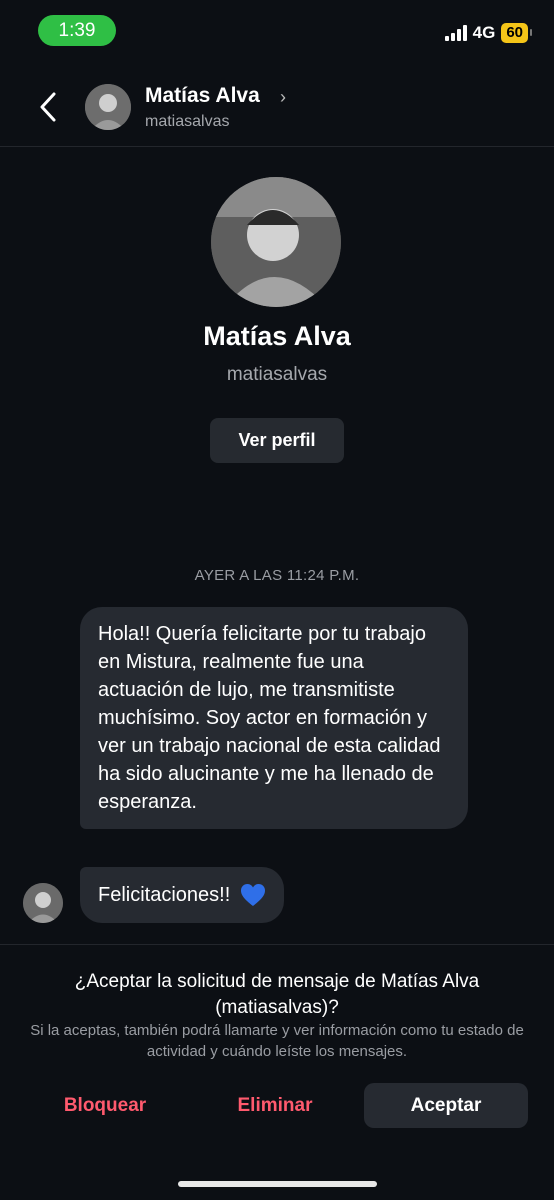 The image size is (554, 1200). I want to click on profile-avatar, so click(276, 242).